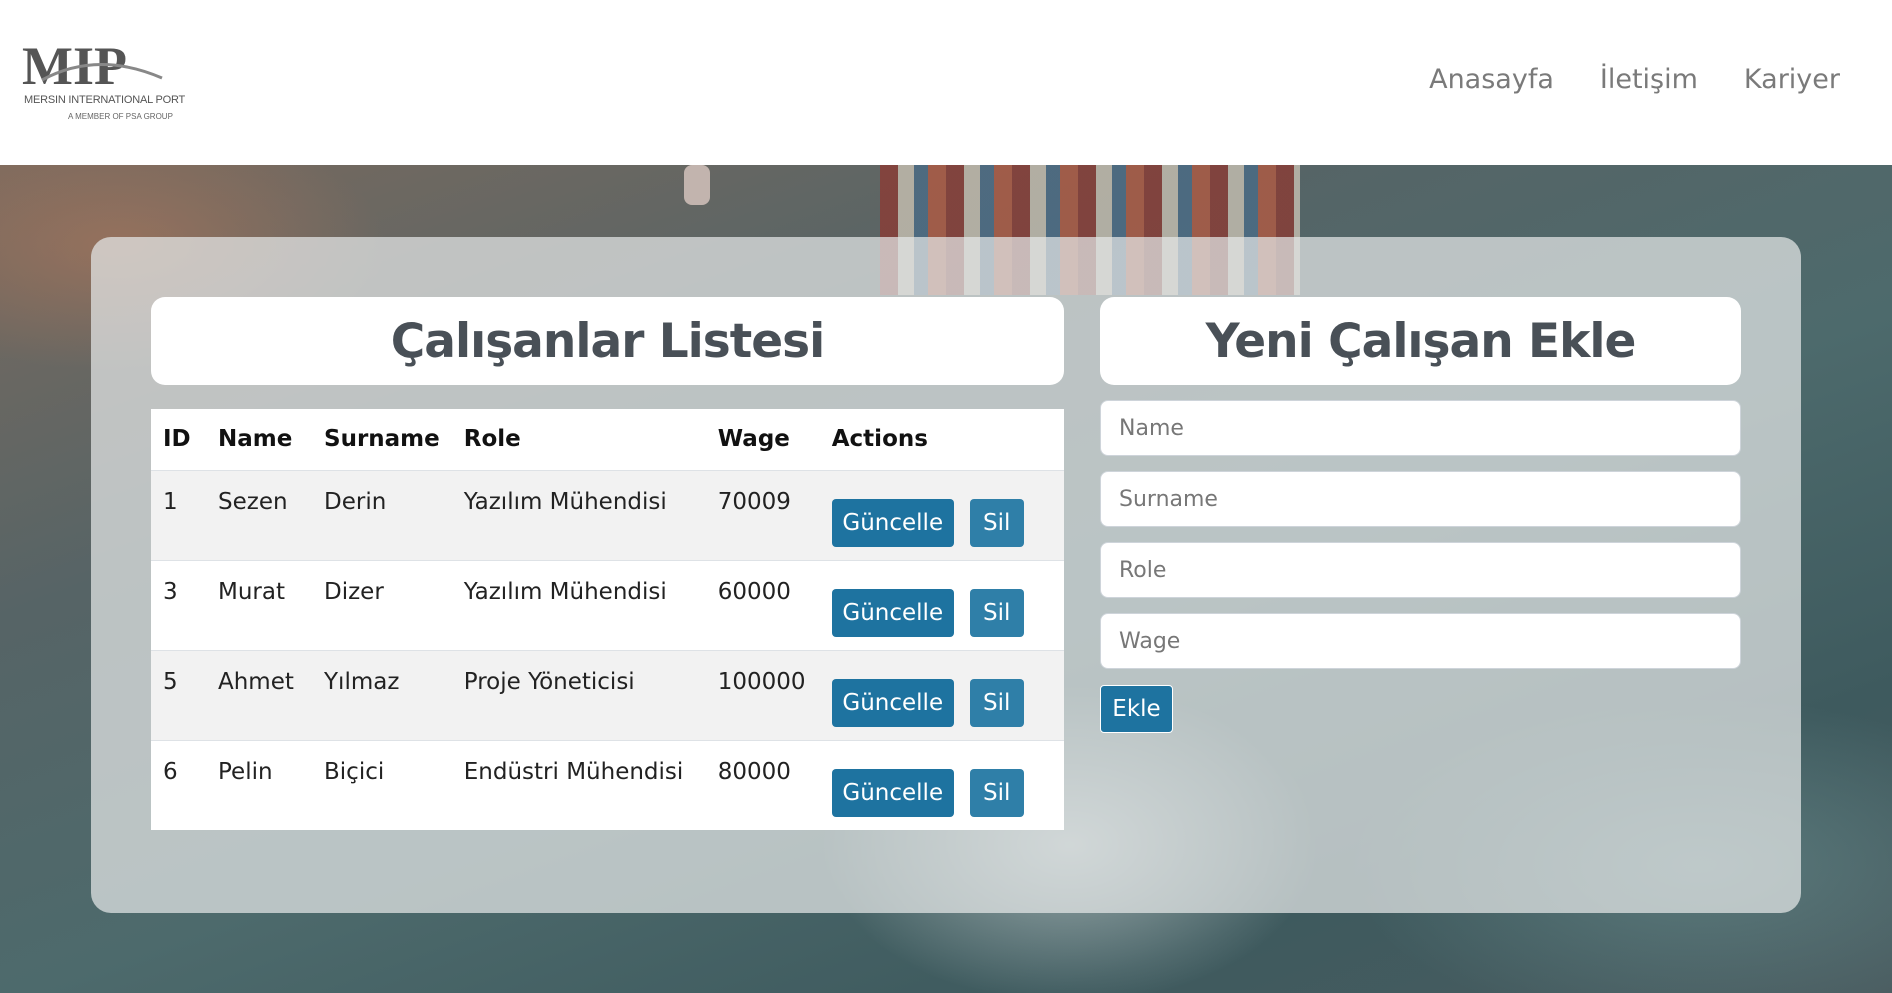  What do you see at coordinates (762, 694) in the screenshot?
I see `cell-wage: 100000` at bounding box center [762, 694].